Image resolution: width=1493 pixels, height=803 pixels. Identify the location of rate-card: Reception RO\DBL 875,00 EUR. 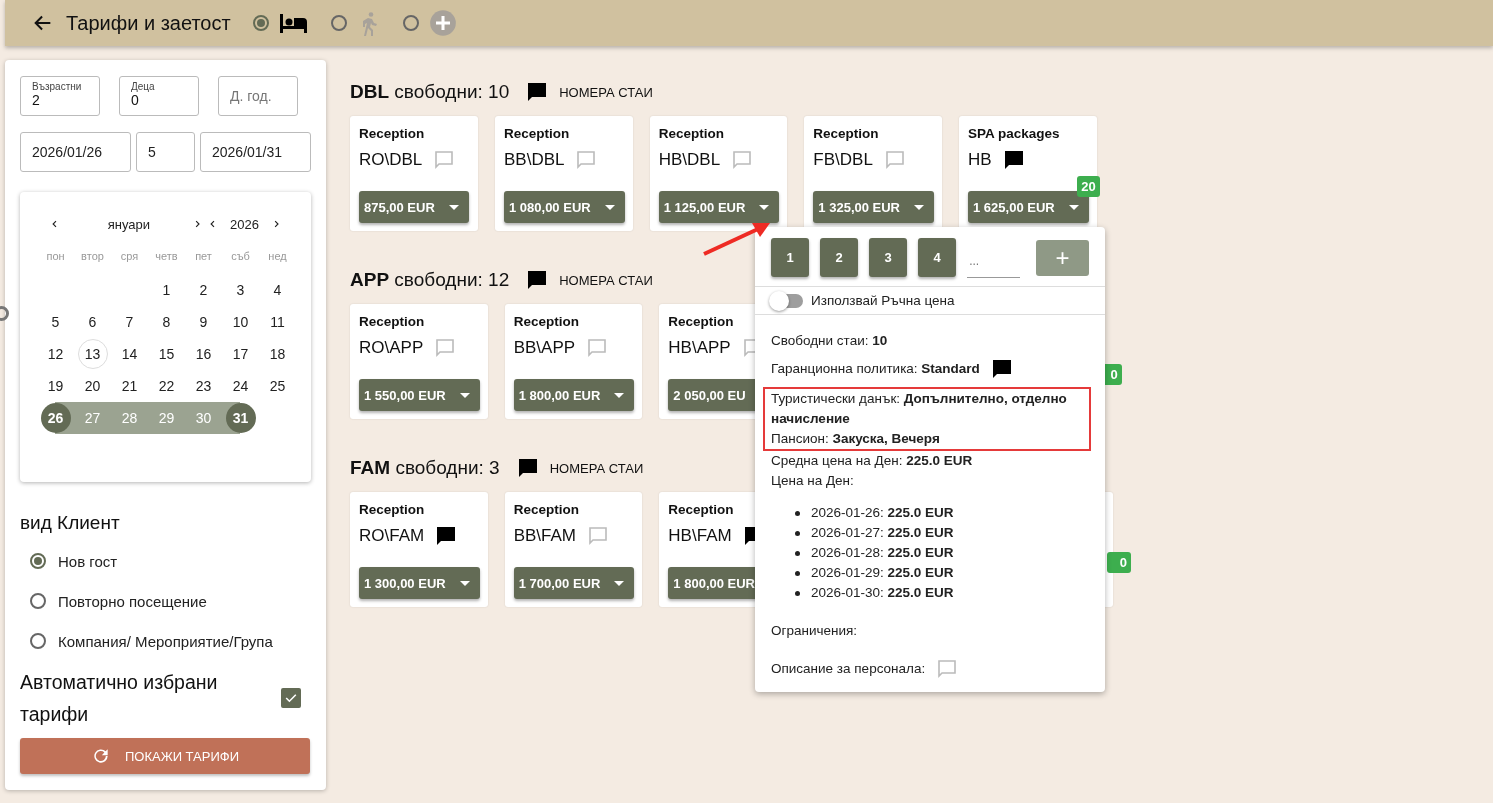
(414, 173).